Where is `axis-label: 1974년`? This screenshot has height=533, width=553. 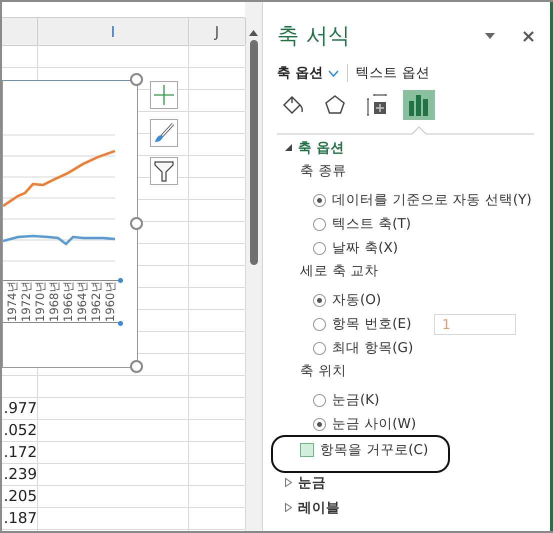 axis-label: 1974년 is located at coordinates (12, 301).